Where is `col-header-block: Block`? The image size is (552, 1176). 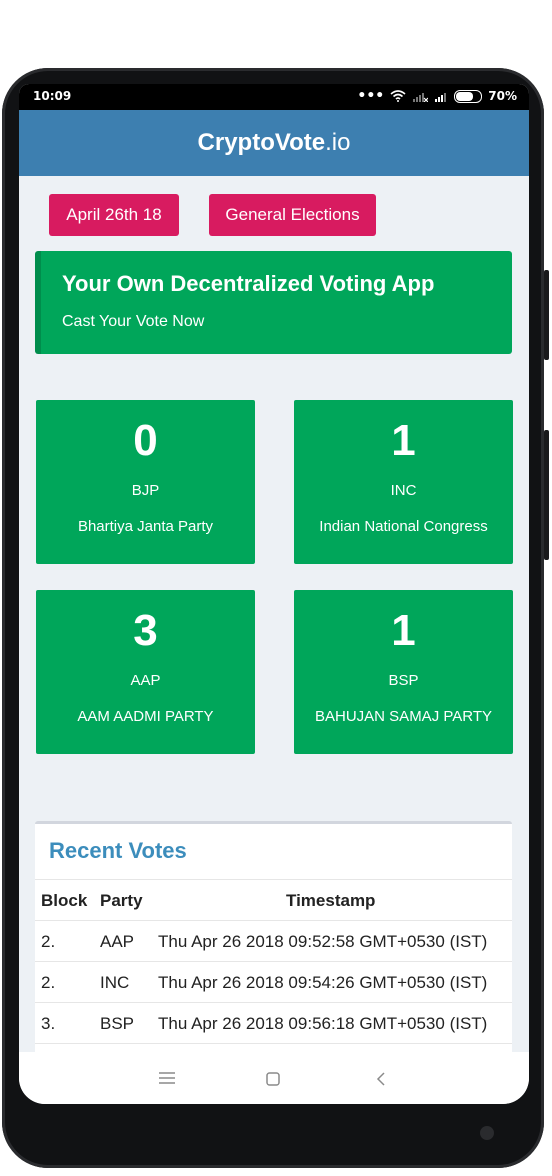 col-header-block: Block is located at coordinates (64, 900).